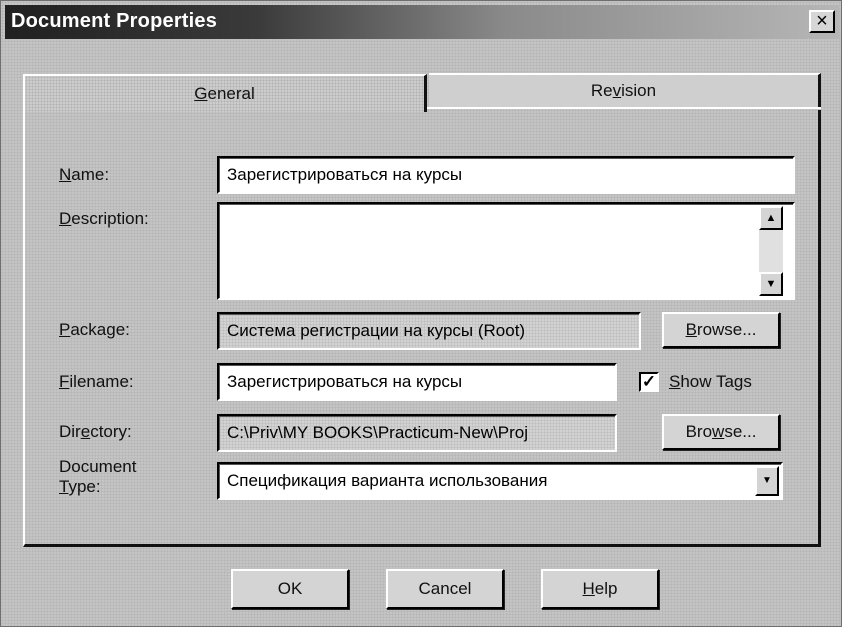 The width and height of the screenshot is (842, 627). I want to click on filename-label: Filename:, so click(96, 381).